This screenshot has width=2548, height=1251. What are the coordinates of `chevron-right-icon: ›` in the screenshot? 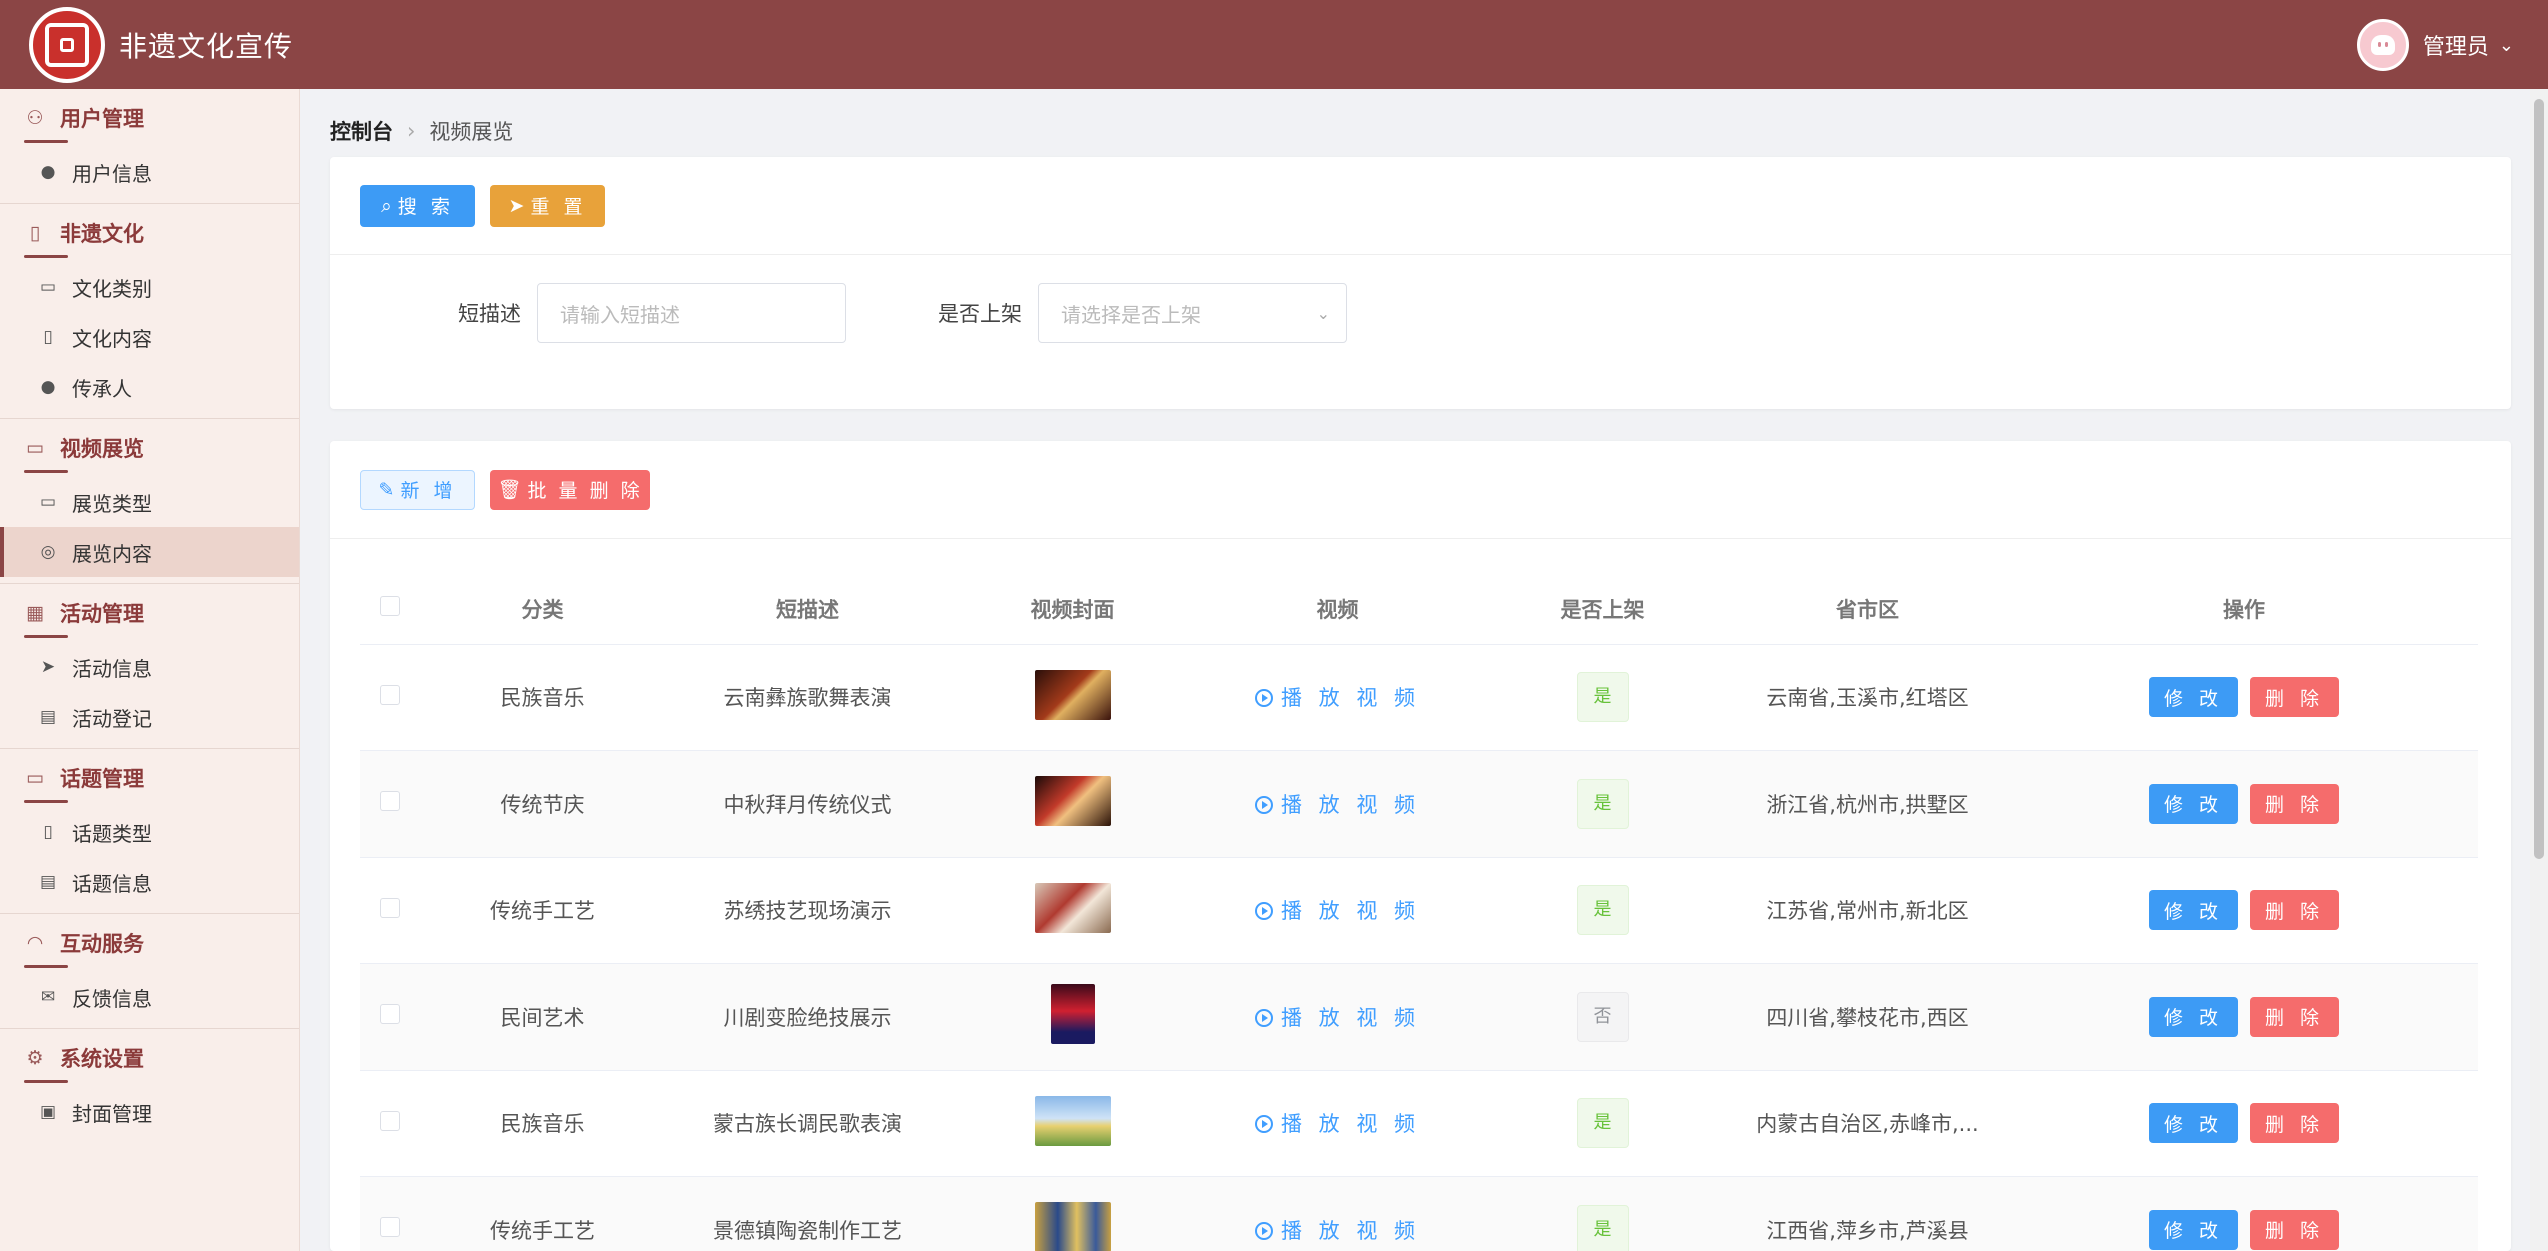 It's located at (411, 131).